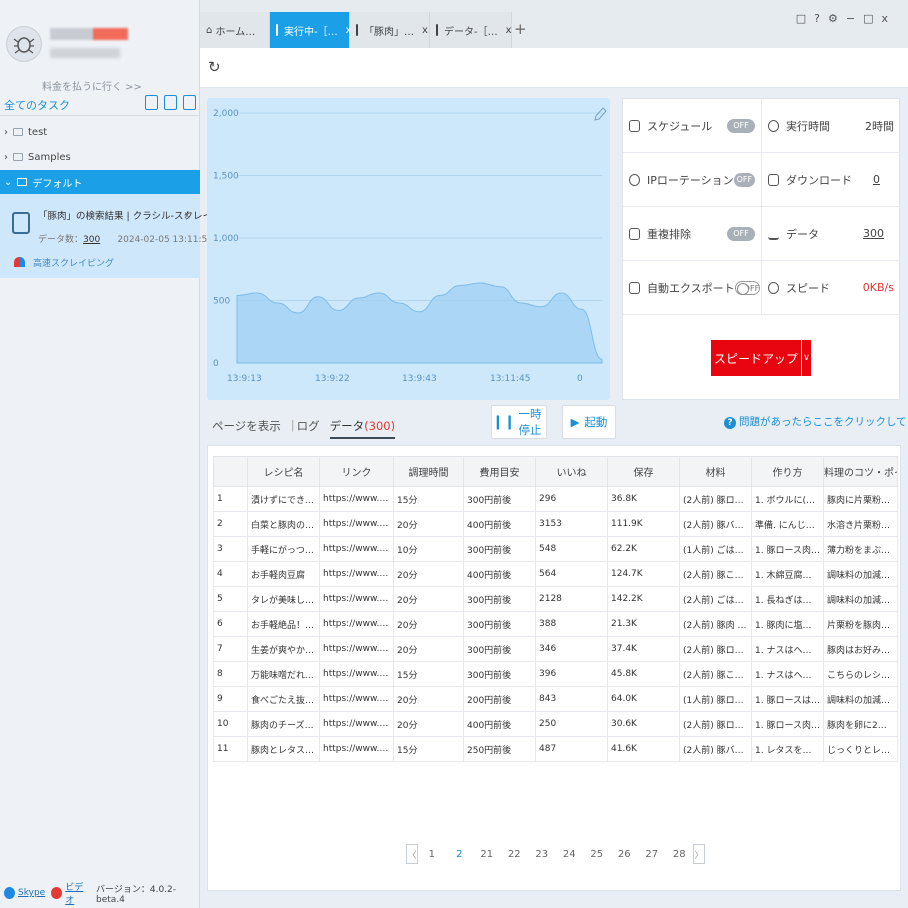 Image resolution: width=908 pixels, height=908 pixels. What do you see at coordinates (151, 102) in the screenshot?
I see `import-icon` at bounding box center [151, 102].